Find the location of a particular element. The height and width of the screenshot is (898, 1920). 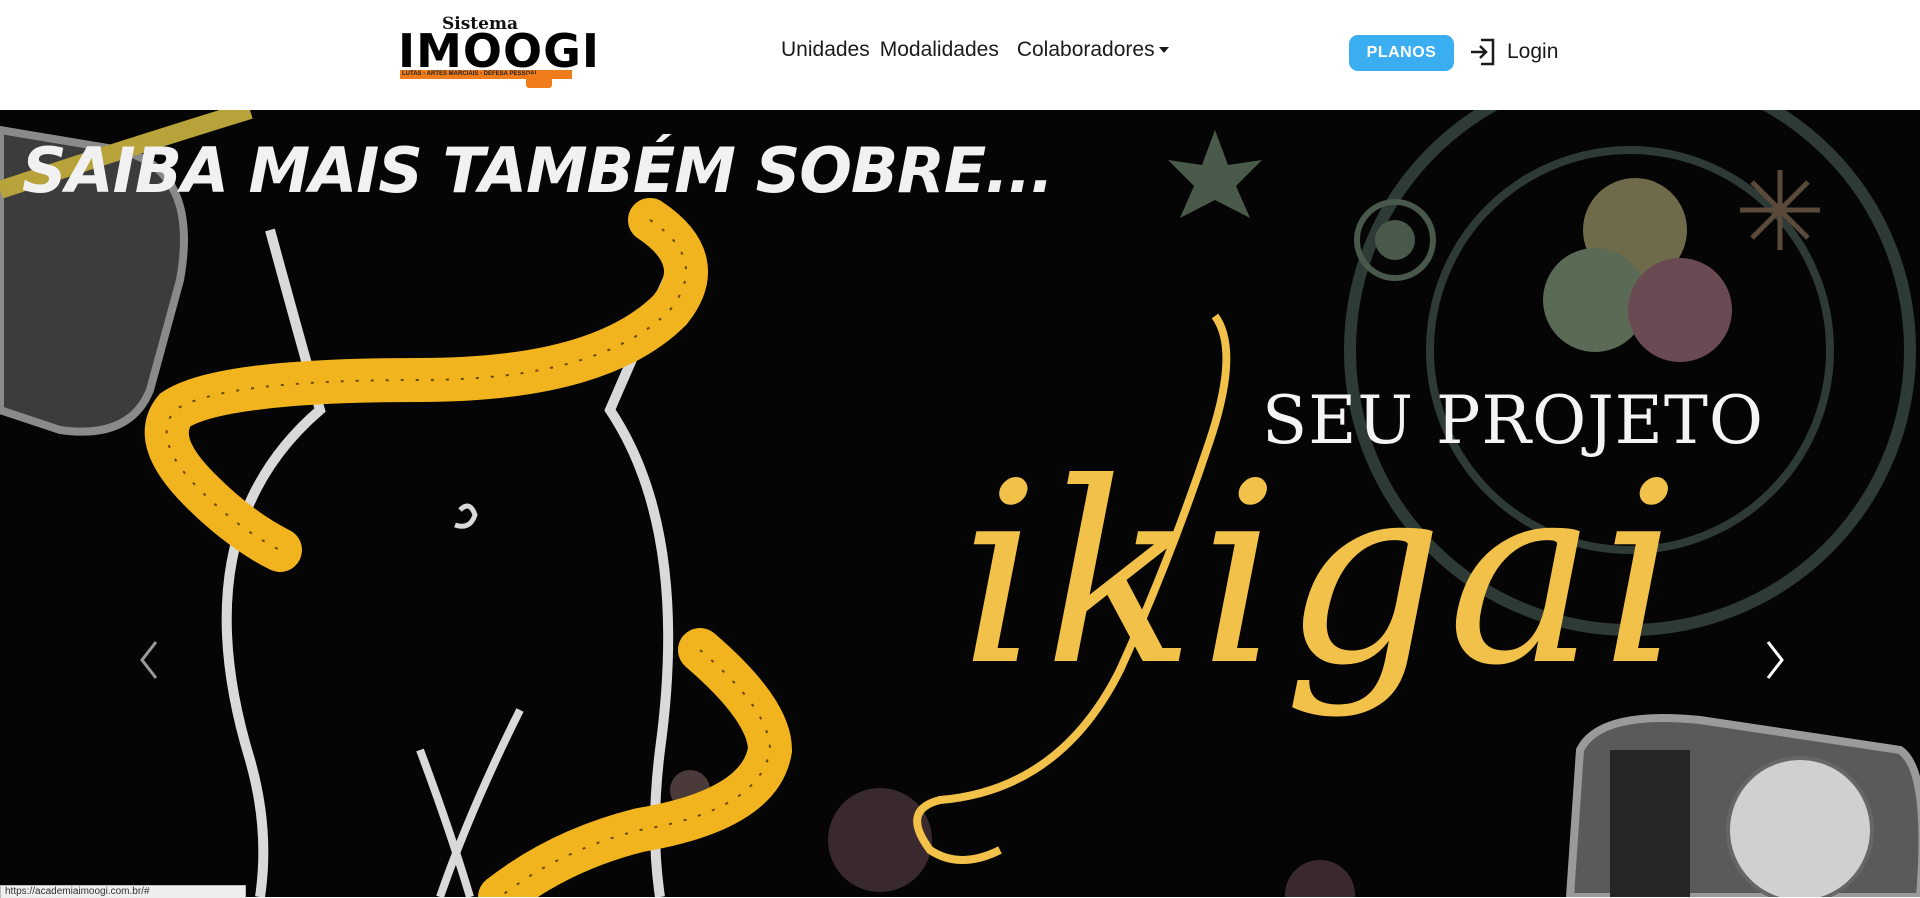

login-label: Login is located at coordinates (1533, 51).